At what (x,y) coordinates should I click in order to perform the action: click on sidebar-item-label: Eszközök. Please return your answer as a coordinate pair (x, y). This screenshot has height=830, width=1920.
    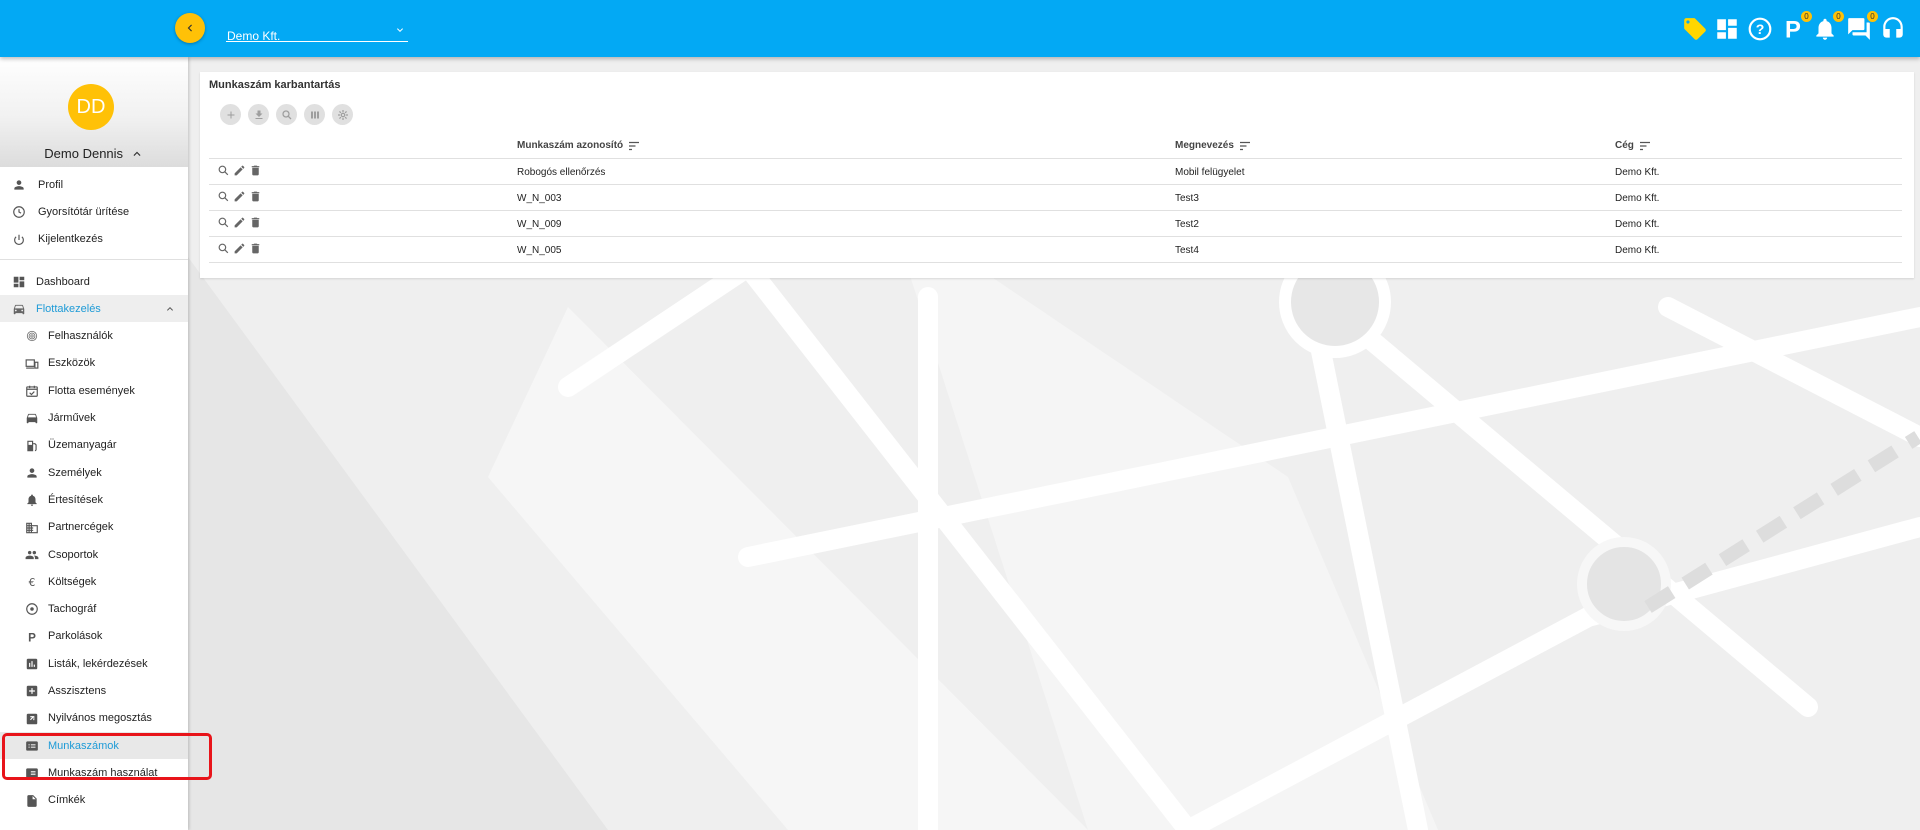
    Looking at the image, I should click on (72, 363).